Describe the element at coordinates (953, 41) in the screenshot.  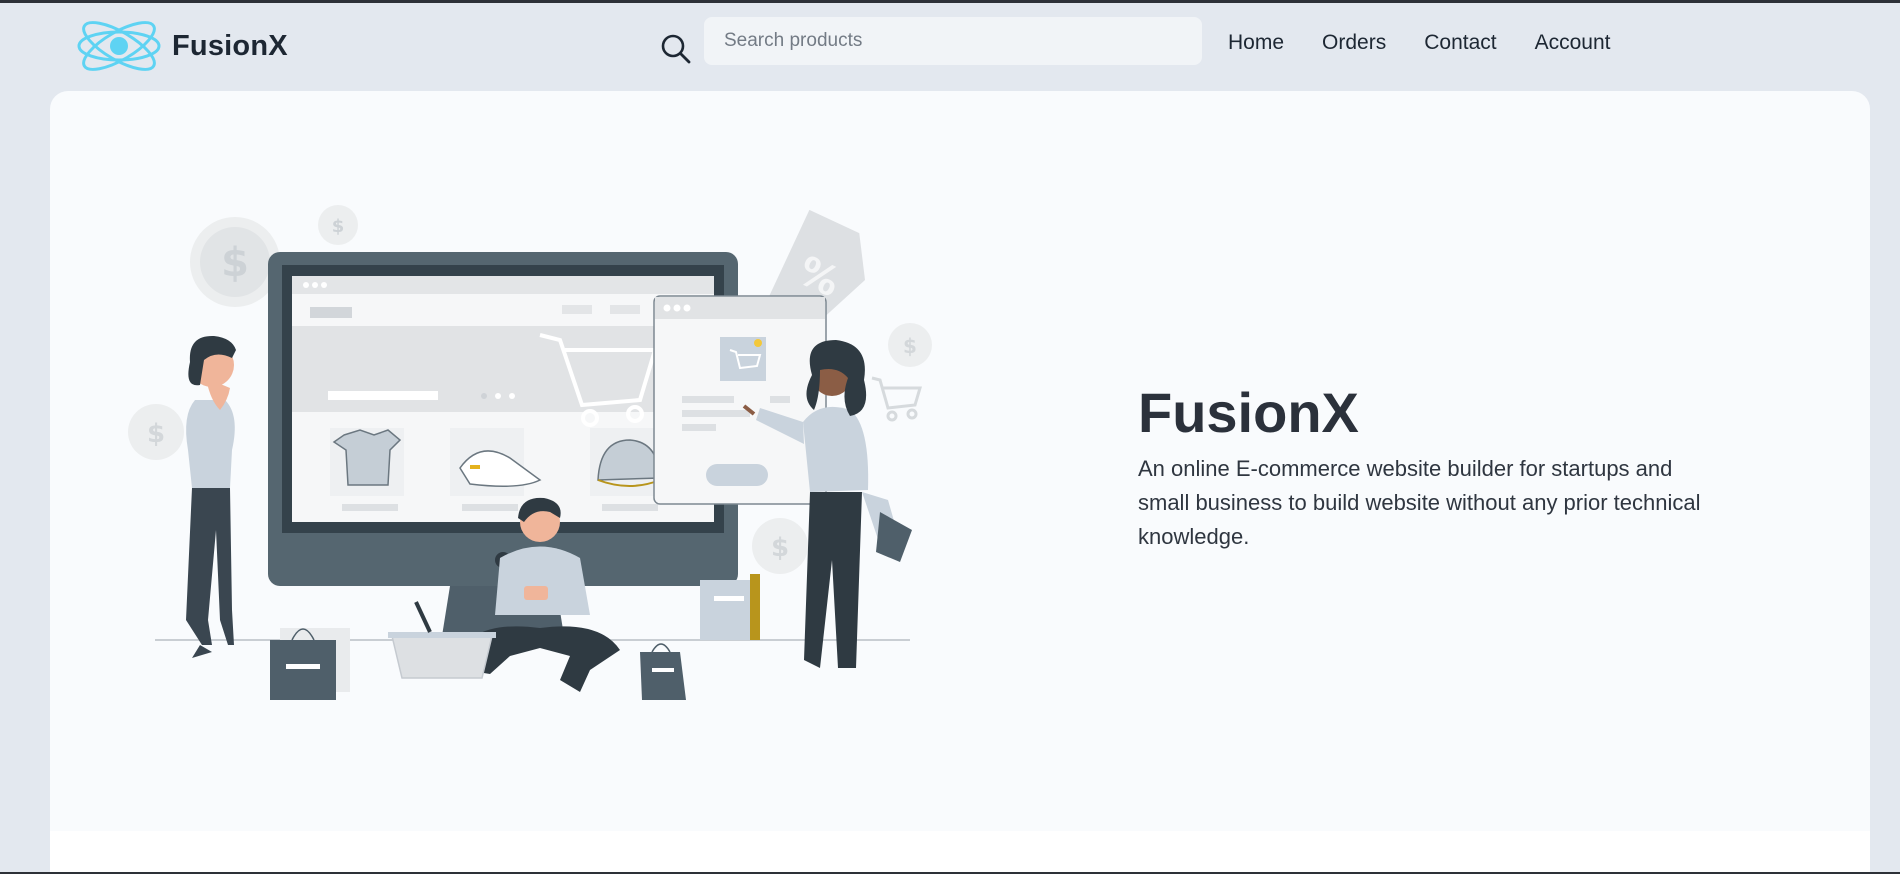
I see `search-input` at that location.